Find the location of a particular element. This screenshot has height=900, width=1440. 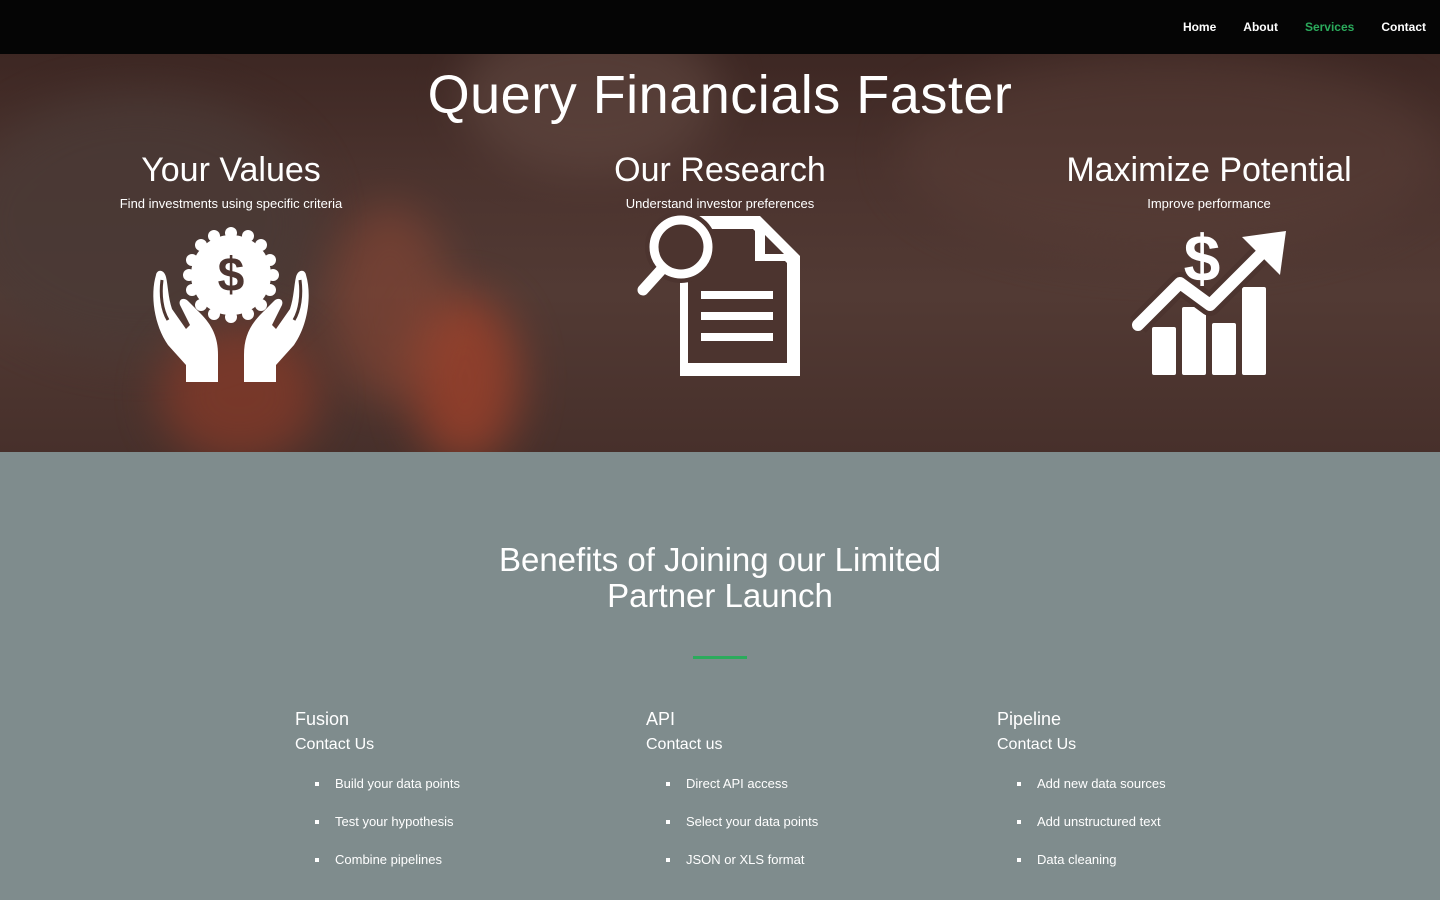

hands-dollar-icon: $ is located at coordinates (231, 304).